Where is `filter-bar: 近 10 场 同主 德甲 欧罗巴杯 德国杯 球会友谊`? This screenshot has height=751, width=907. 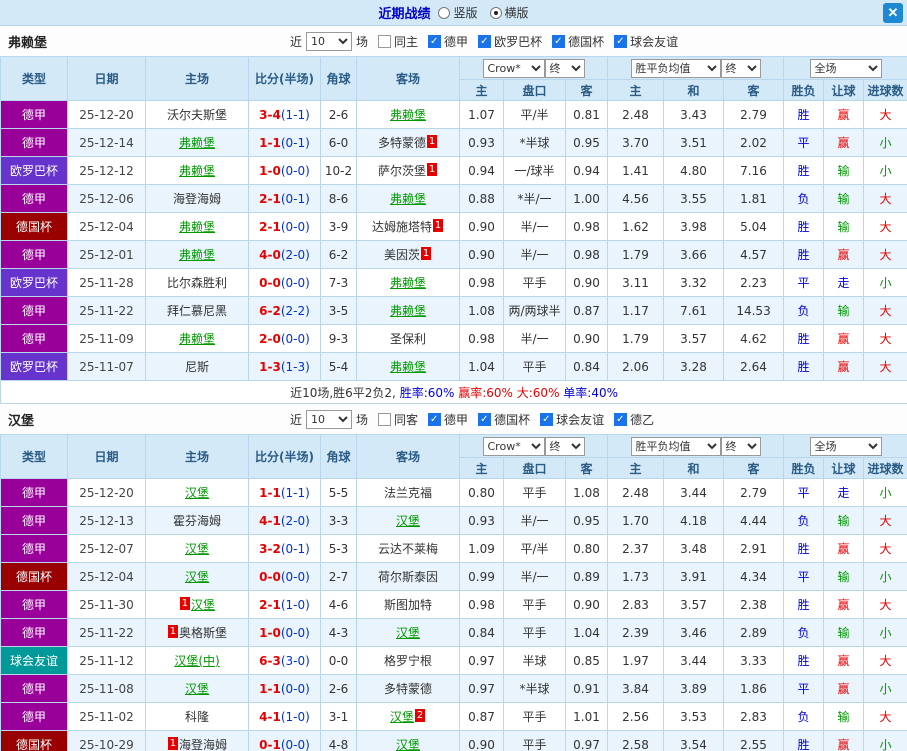 filter-bar: 近 10 场 同主 德甲 欧罗巴杯 德国杯 球会友谊 is located at coordinates (484, 41).